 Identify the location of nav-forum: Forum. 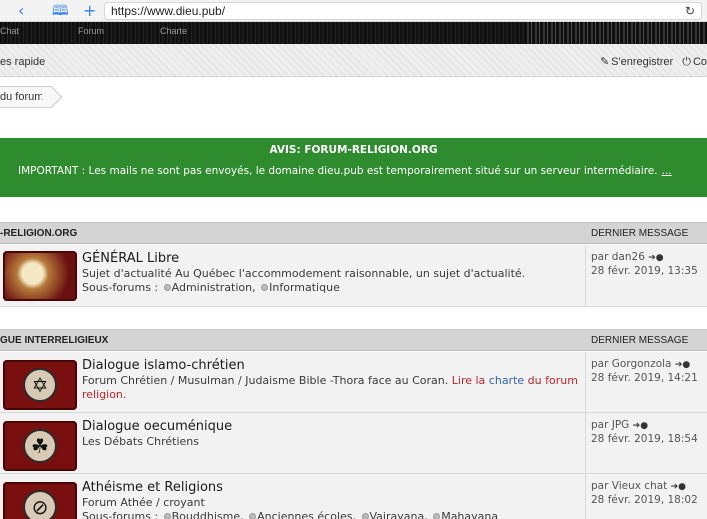
(91, 31).